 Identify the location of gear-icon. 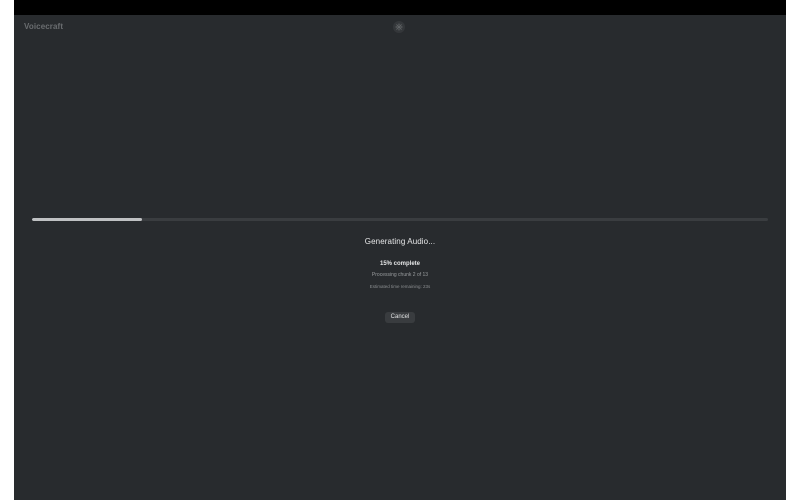
(399, 27).